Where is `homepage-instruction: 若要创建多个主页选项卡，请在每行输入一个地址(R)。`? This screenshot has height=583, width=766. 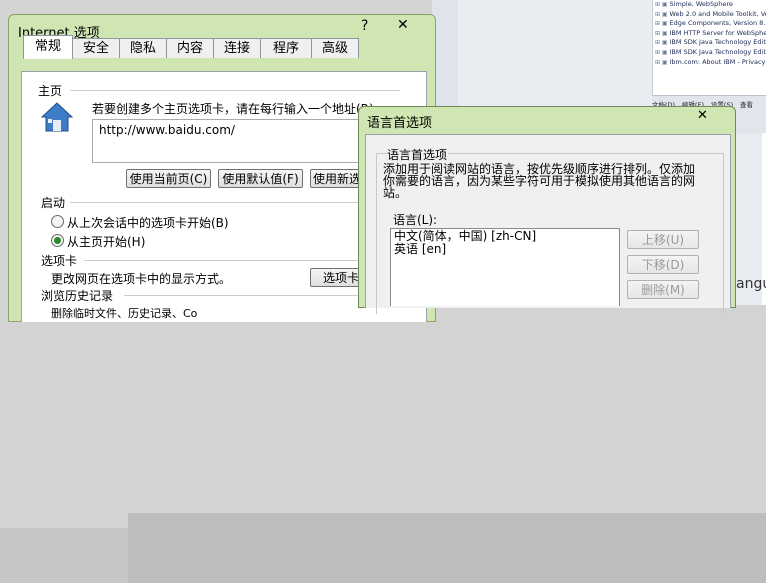
homepage-instruction: 若要创建多个主页选项卡，请在每行输入一个地址(R)。 is located at coordinates (239, 109).